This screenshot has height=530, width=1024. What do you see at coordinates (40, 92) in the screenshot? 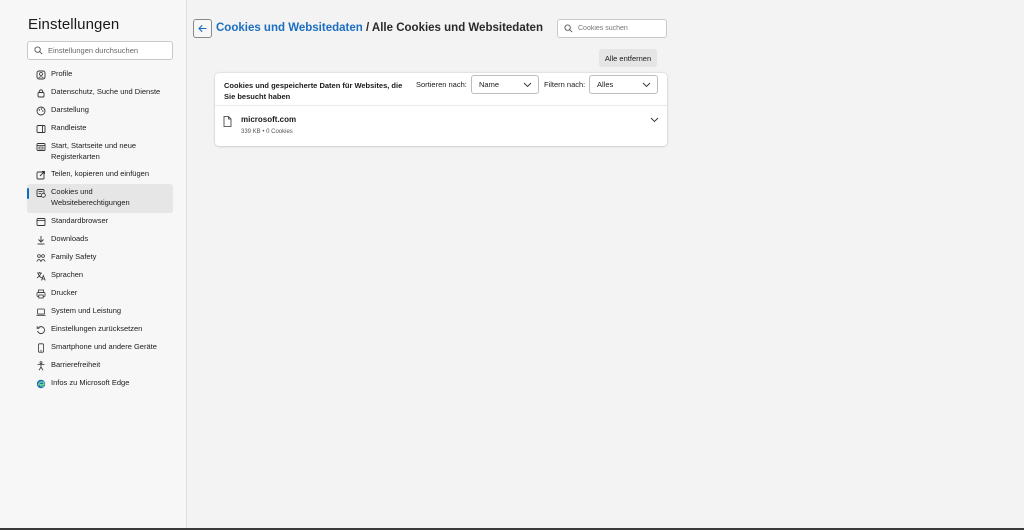
I see `lock-icon` at bounding box center [40, 92].